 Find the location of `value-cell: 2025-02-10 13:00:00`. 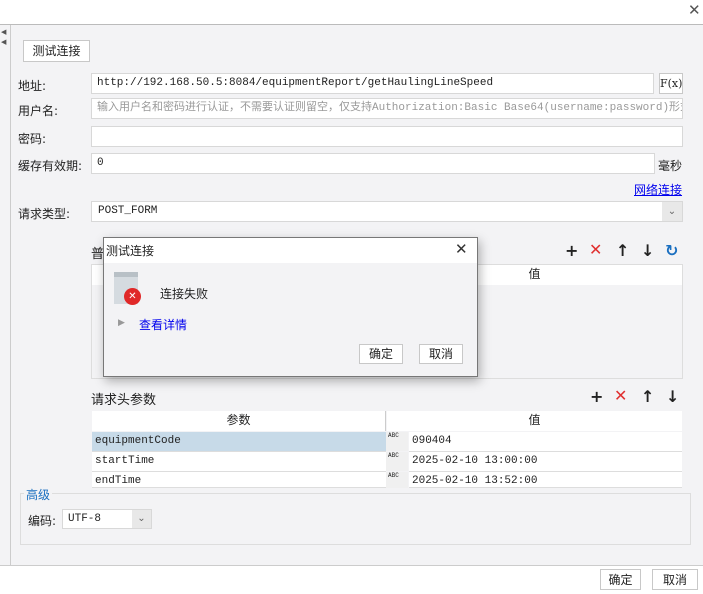

value-cell: 2025-02-10 13:00:00 is located at coordinates (545, 462).